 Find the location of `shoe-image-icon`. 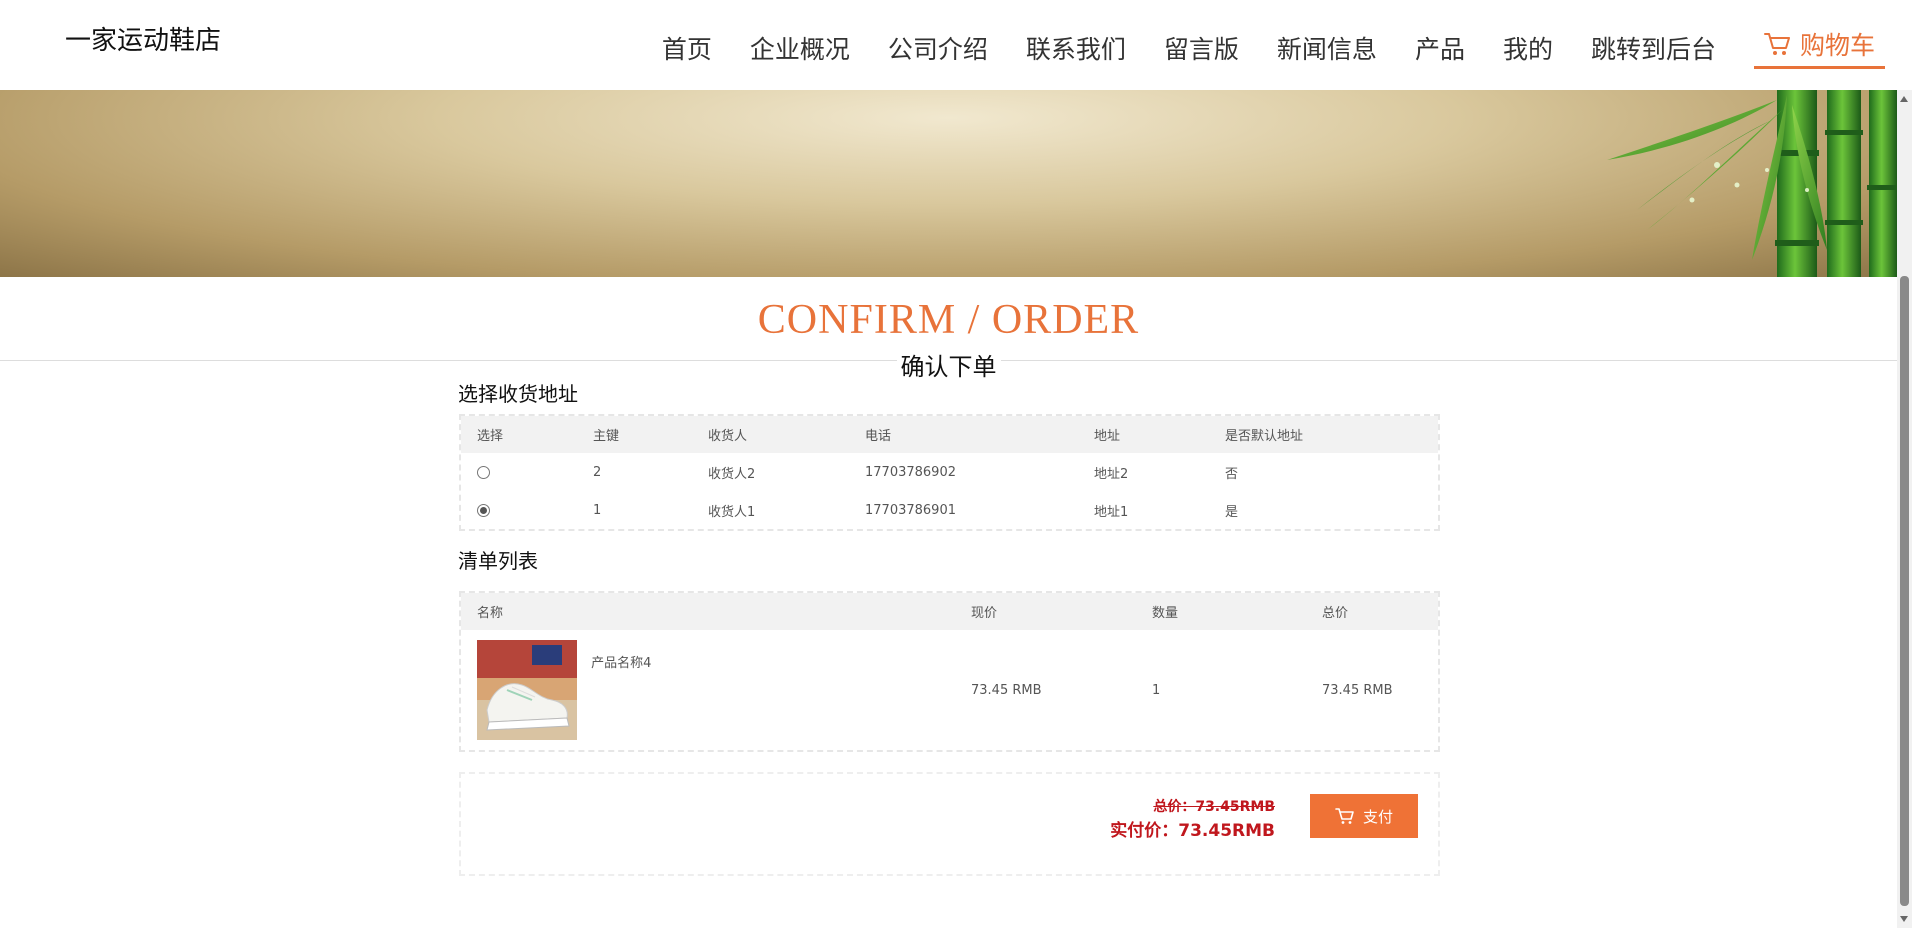

shoe-image-icon is located at coordinates (527, 690).